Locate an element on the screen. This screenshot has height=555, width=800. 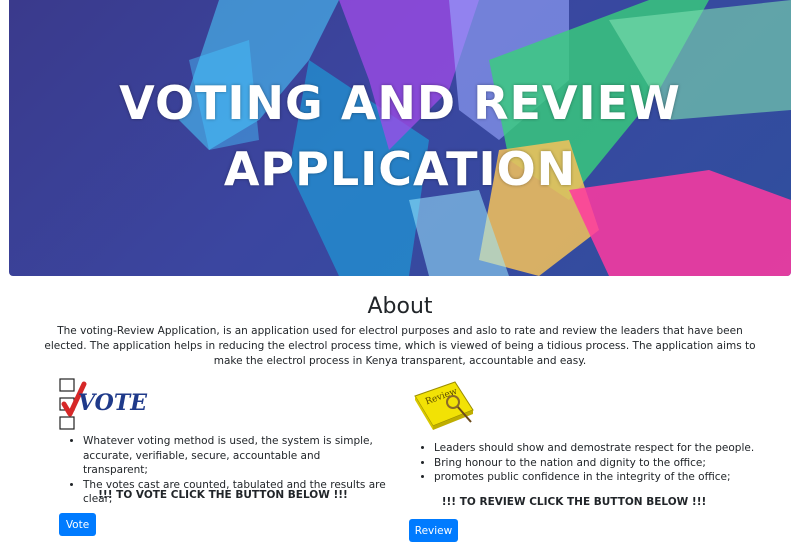
about-heading: About is located at coordinates (400, 306).